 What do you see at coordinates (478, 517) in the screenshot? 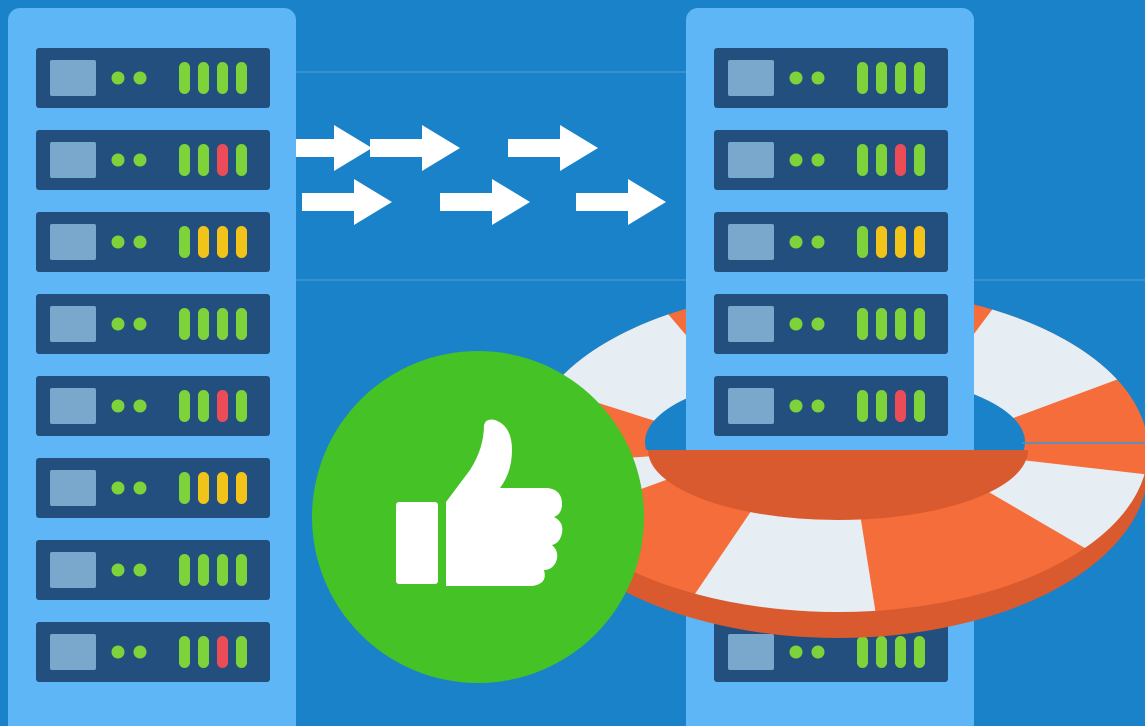
I see `thumbs-up-badge` at bounding box center [478, 517].